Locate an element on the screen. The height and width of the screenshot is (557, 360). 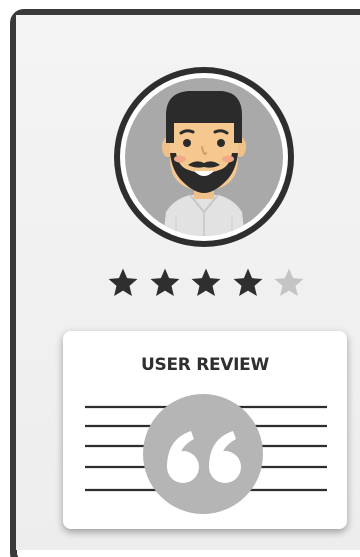
bearded-man-avatar-icon is located at coordinates (204, 157).